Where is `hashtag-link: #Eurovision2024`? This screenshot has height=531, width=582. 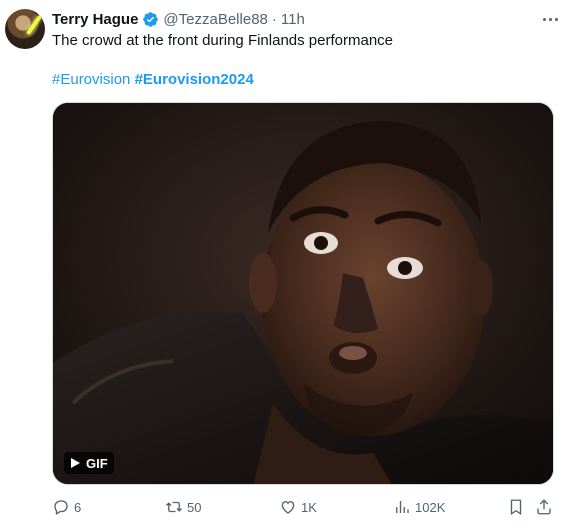
hashtag-link: #Eurovision2024 is located at coordinates (194, 79).